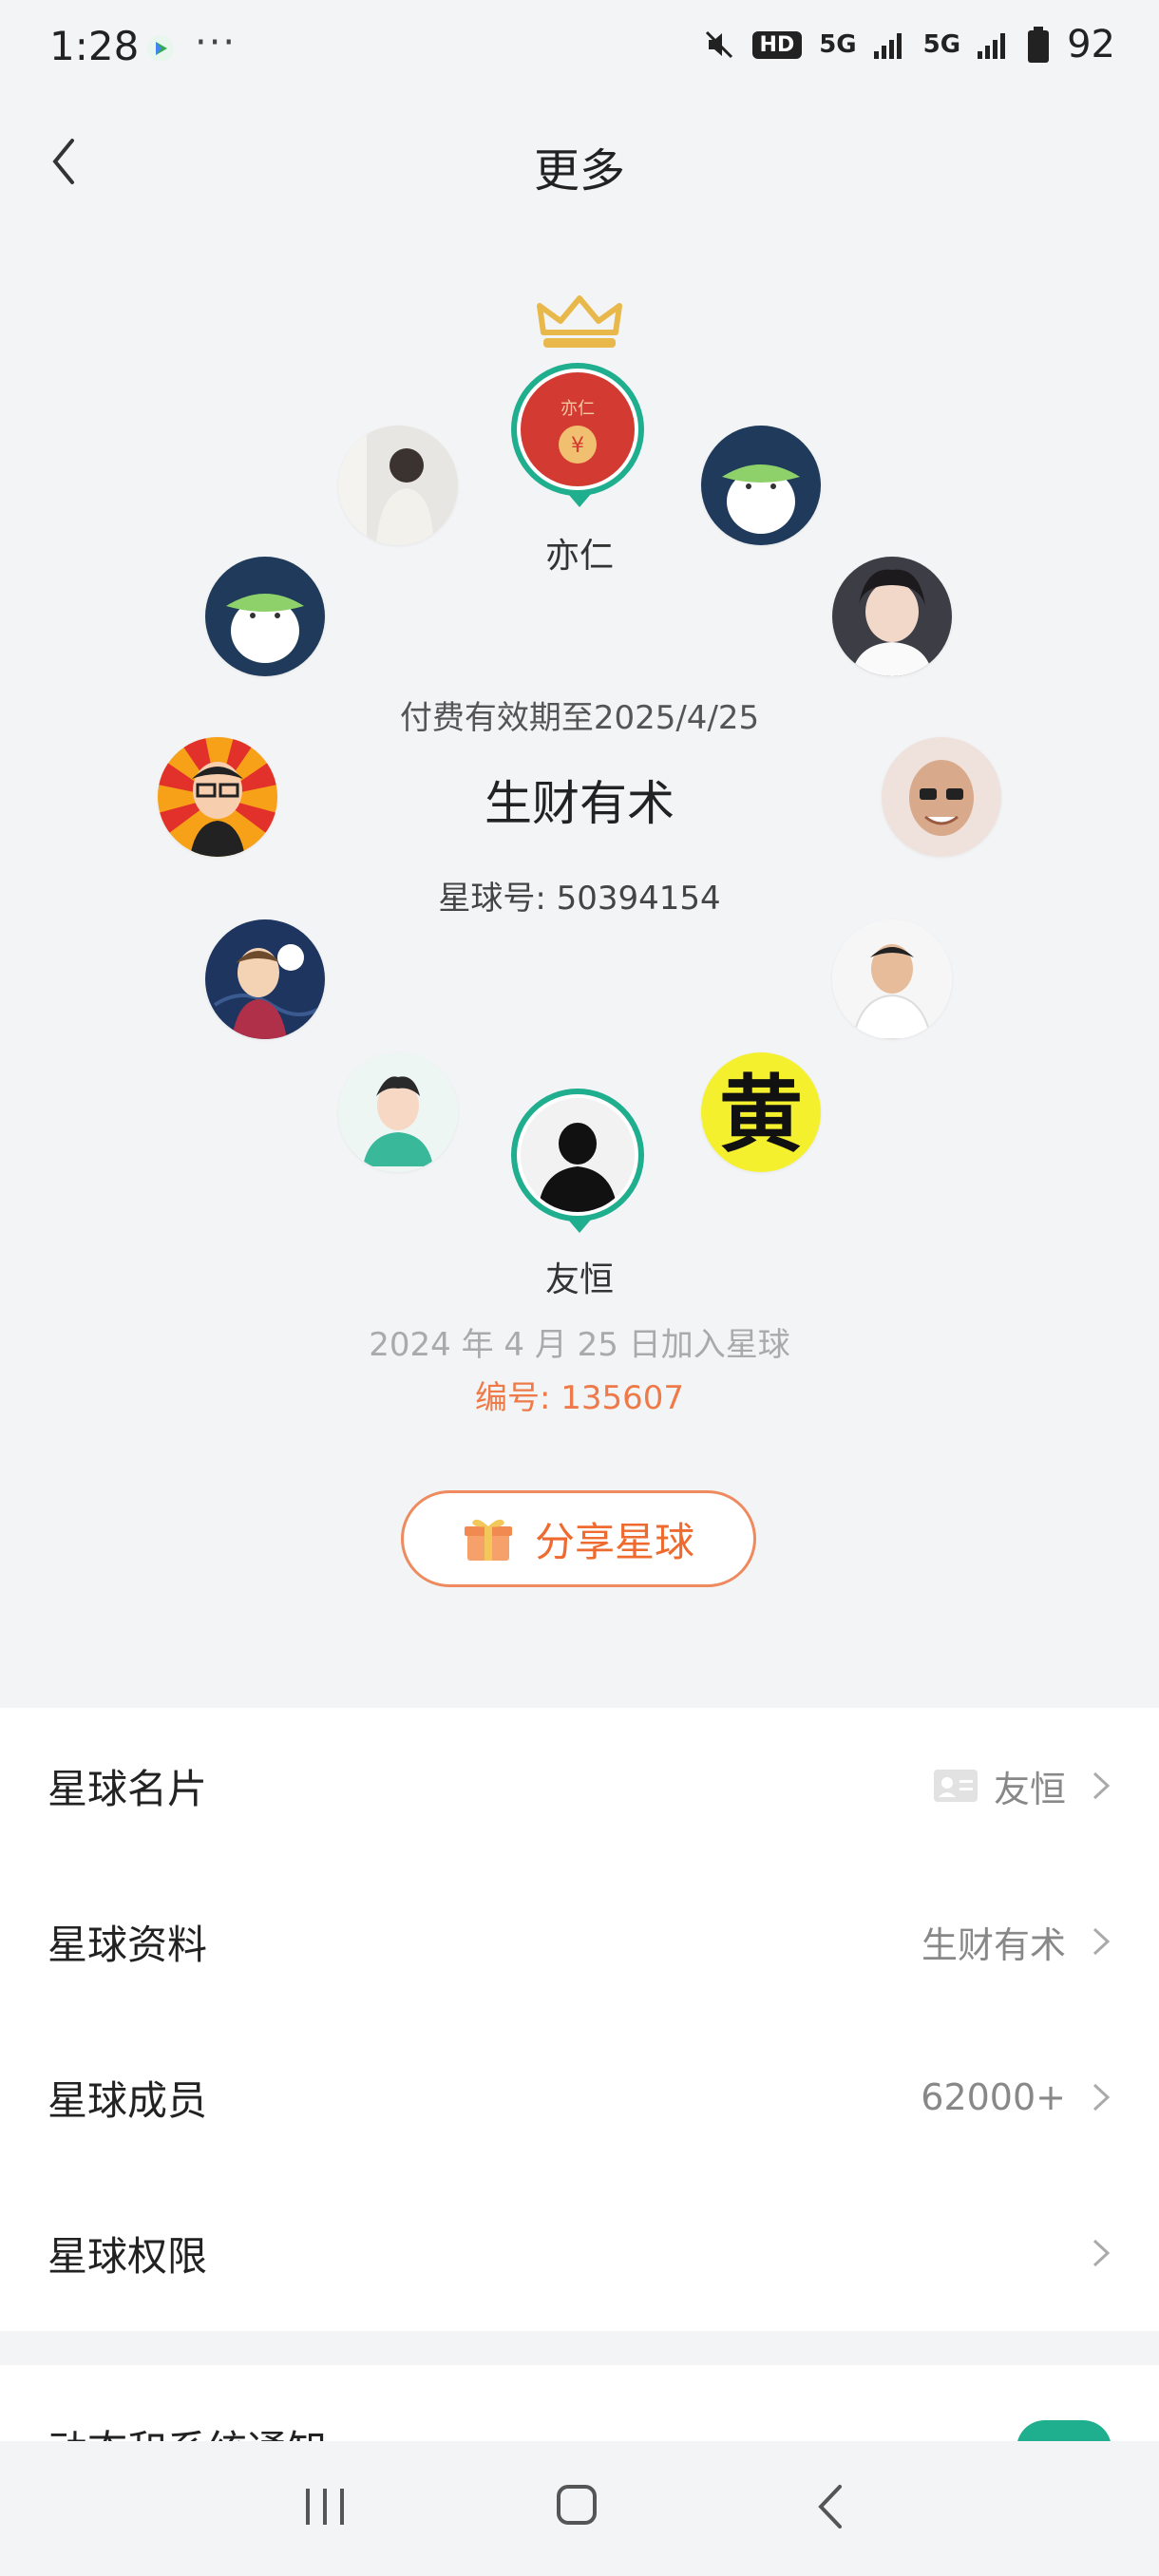  I want to click on my-avatar, so click(577, 1155).